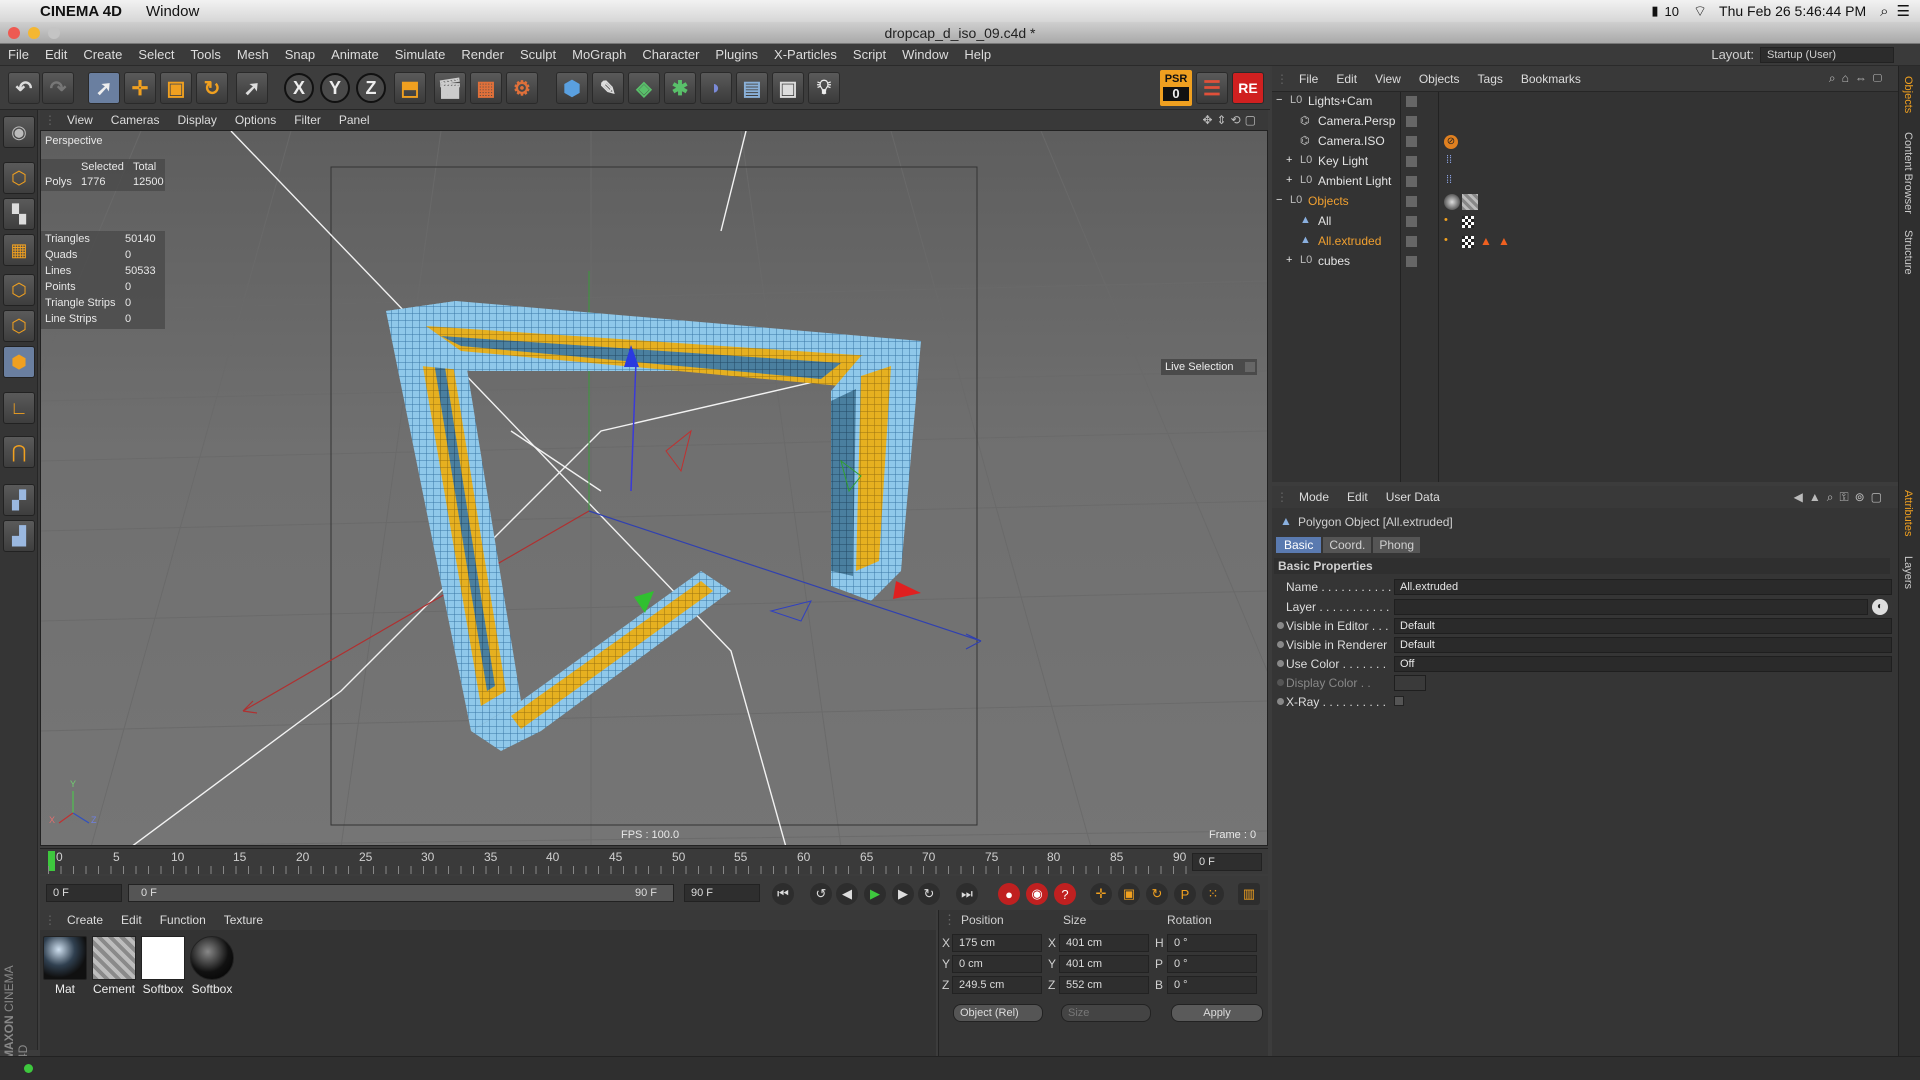 Image resolution: width=1920 pixels, height=1080 pixels. I want to click on timeline-window-button: ▥, so click(1249, 894).